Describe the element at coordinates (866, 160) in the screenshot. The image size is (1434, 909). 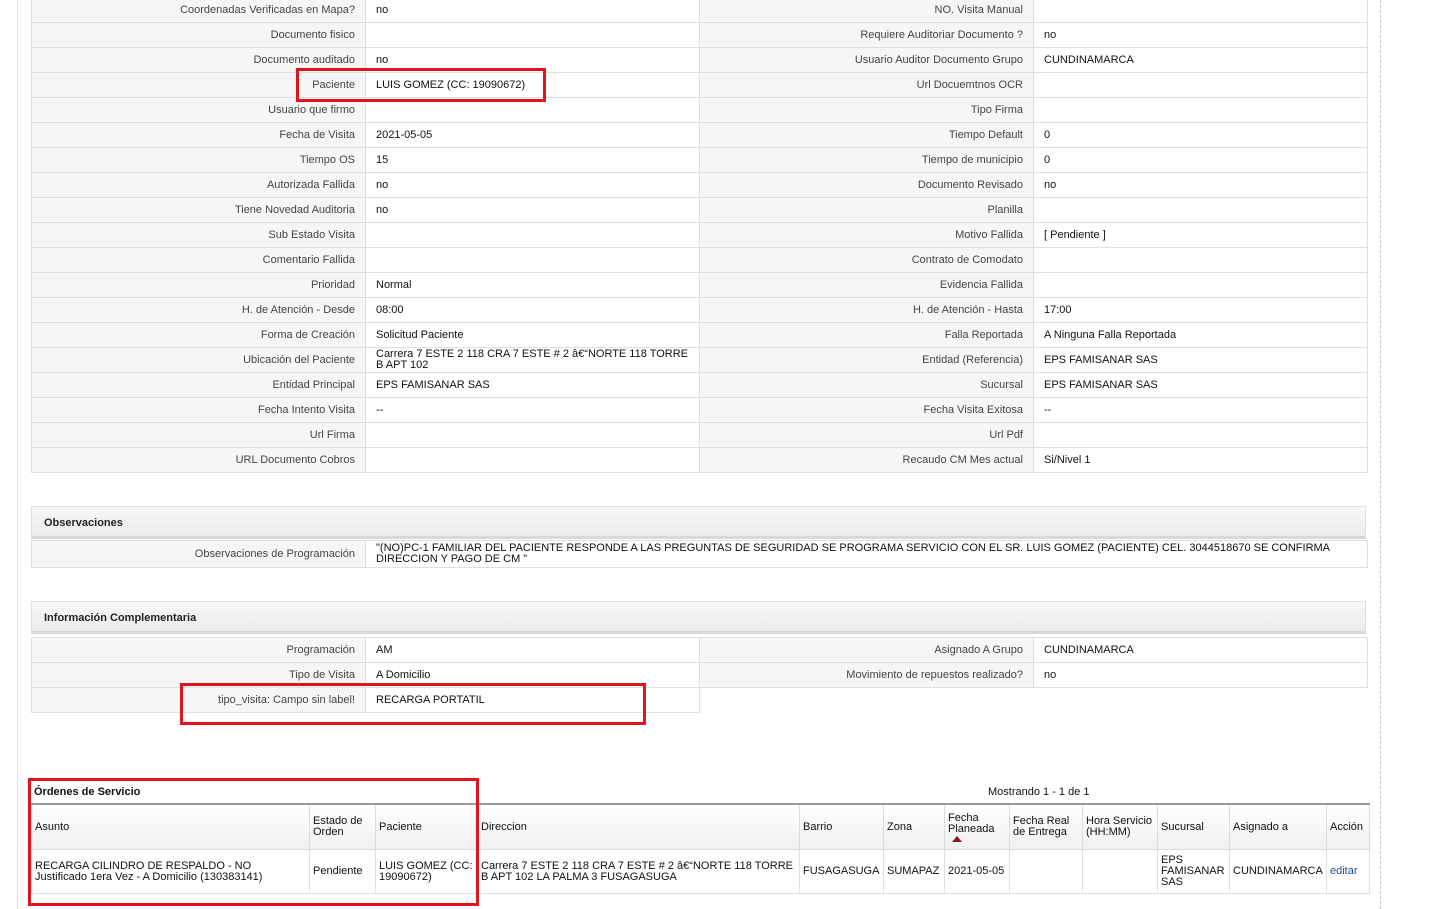
I see `field-label: Tiempo de municipio` at that location.